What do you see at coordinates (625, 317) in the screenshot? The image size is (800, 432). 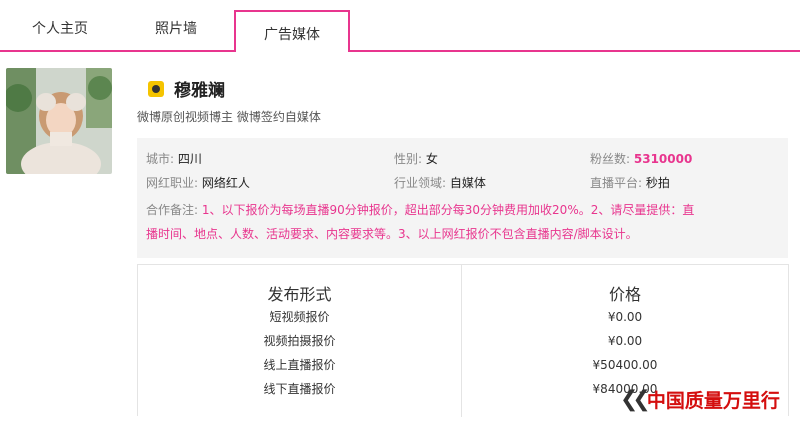 I see `row-price-short-video: ¥0.00` at bounding box center [625, 317].